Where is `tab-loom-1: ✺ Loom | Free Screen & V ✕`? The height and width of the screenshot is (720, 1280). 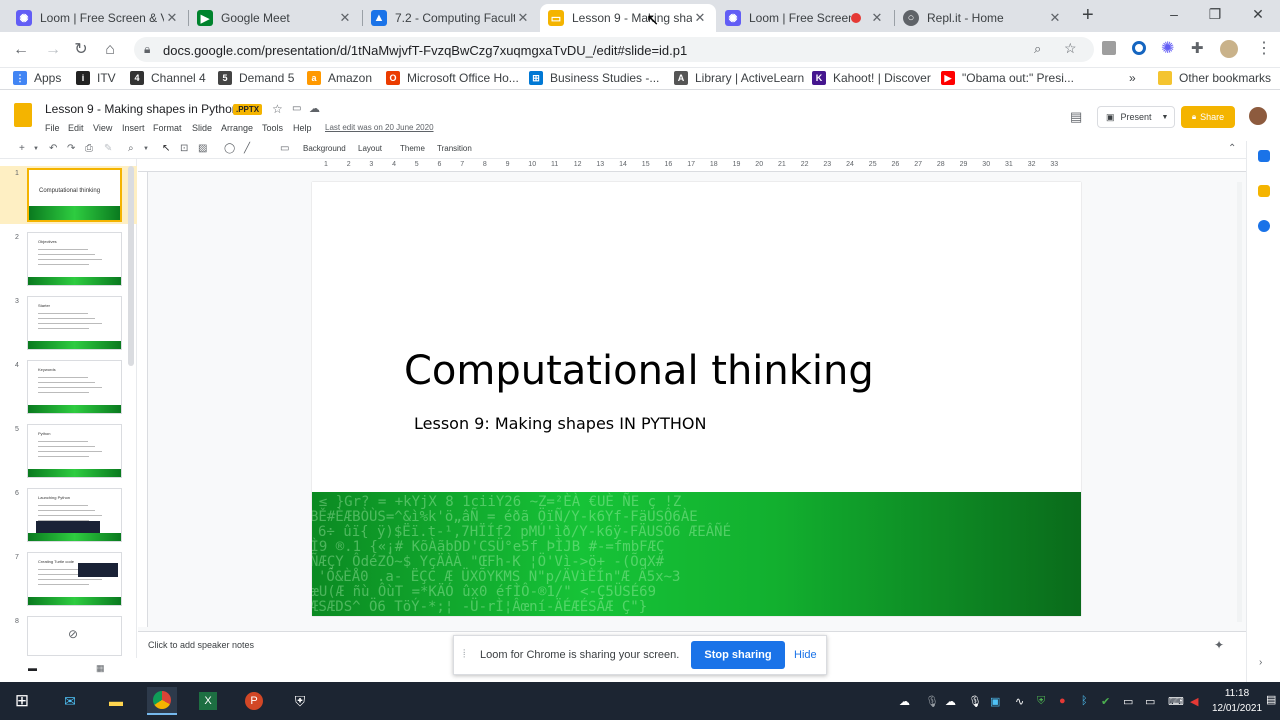
tab-loom-1: ✺ Loom | Free Screen & V ✕ is located at coordinates (98, 18).